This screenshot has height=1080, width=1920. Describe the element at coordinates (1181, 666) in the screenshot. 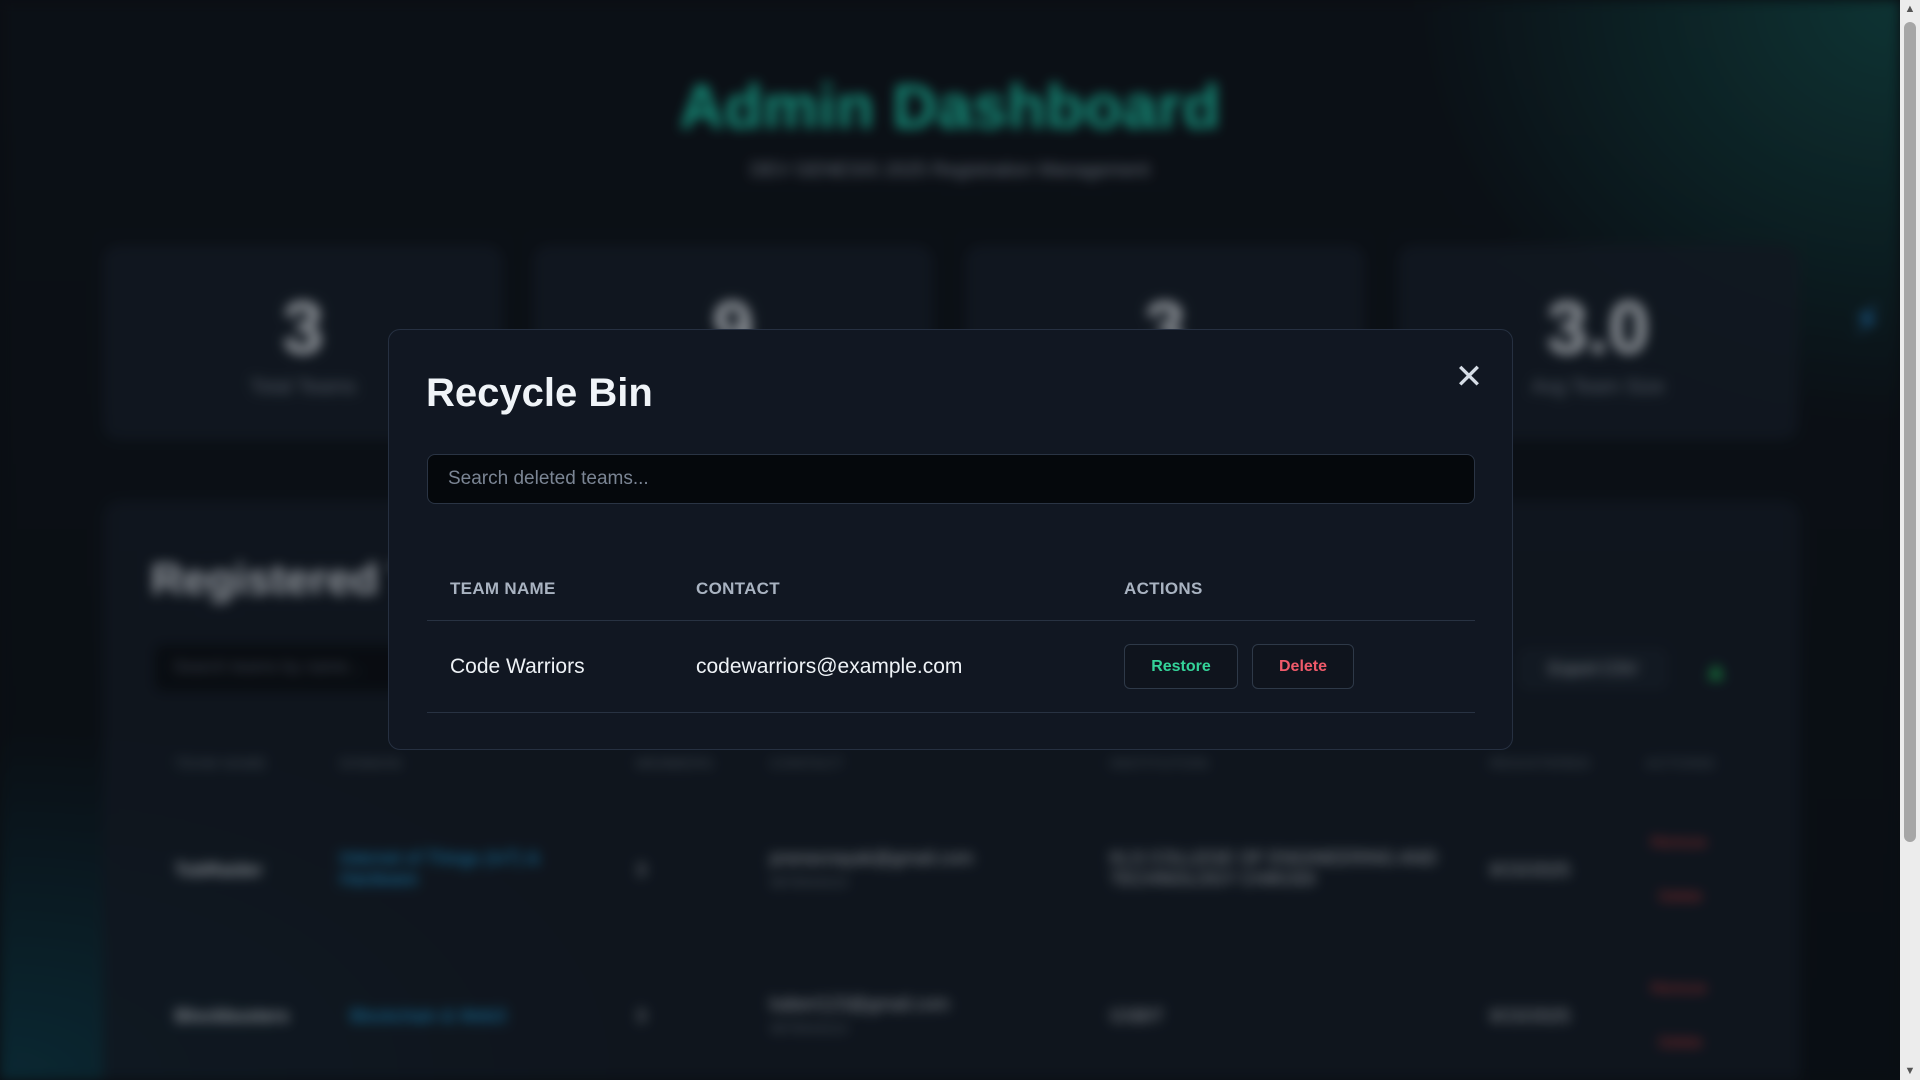

I see `restore-button: Restore` at that location.